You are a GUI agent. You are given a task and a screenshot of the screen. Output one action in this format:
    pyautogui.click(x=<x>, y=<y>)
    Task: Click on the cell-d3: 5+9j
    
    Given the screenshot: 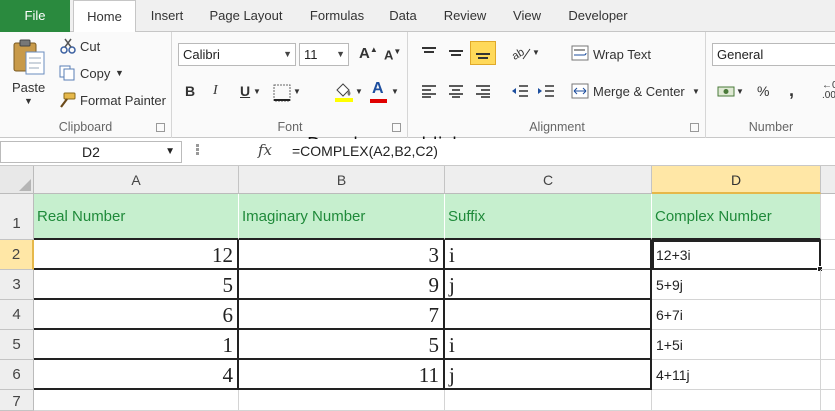 What is the action you would take?
    pyautogui.click(x=736, y=285)
    